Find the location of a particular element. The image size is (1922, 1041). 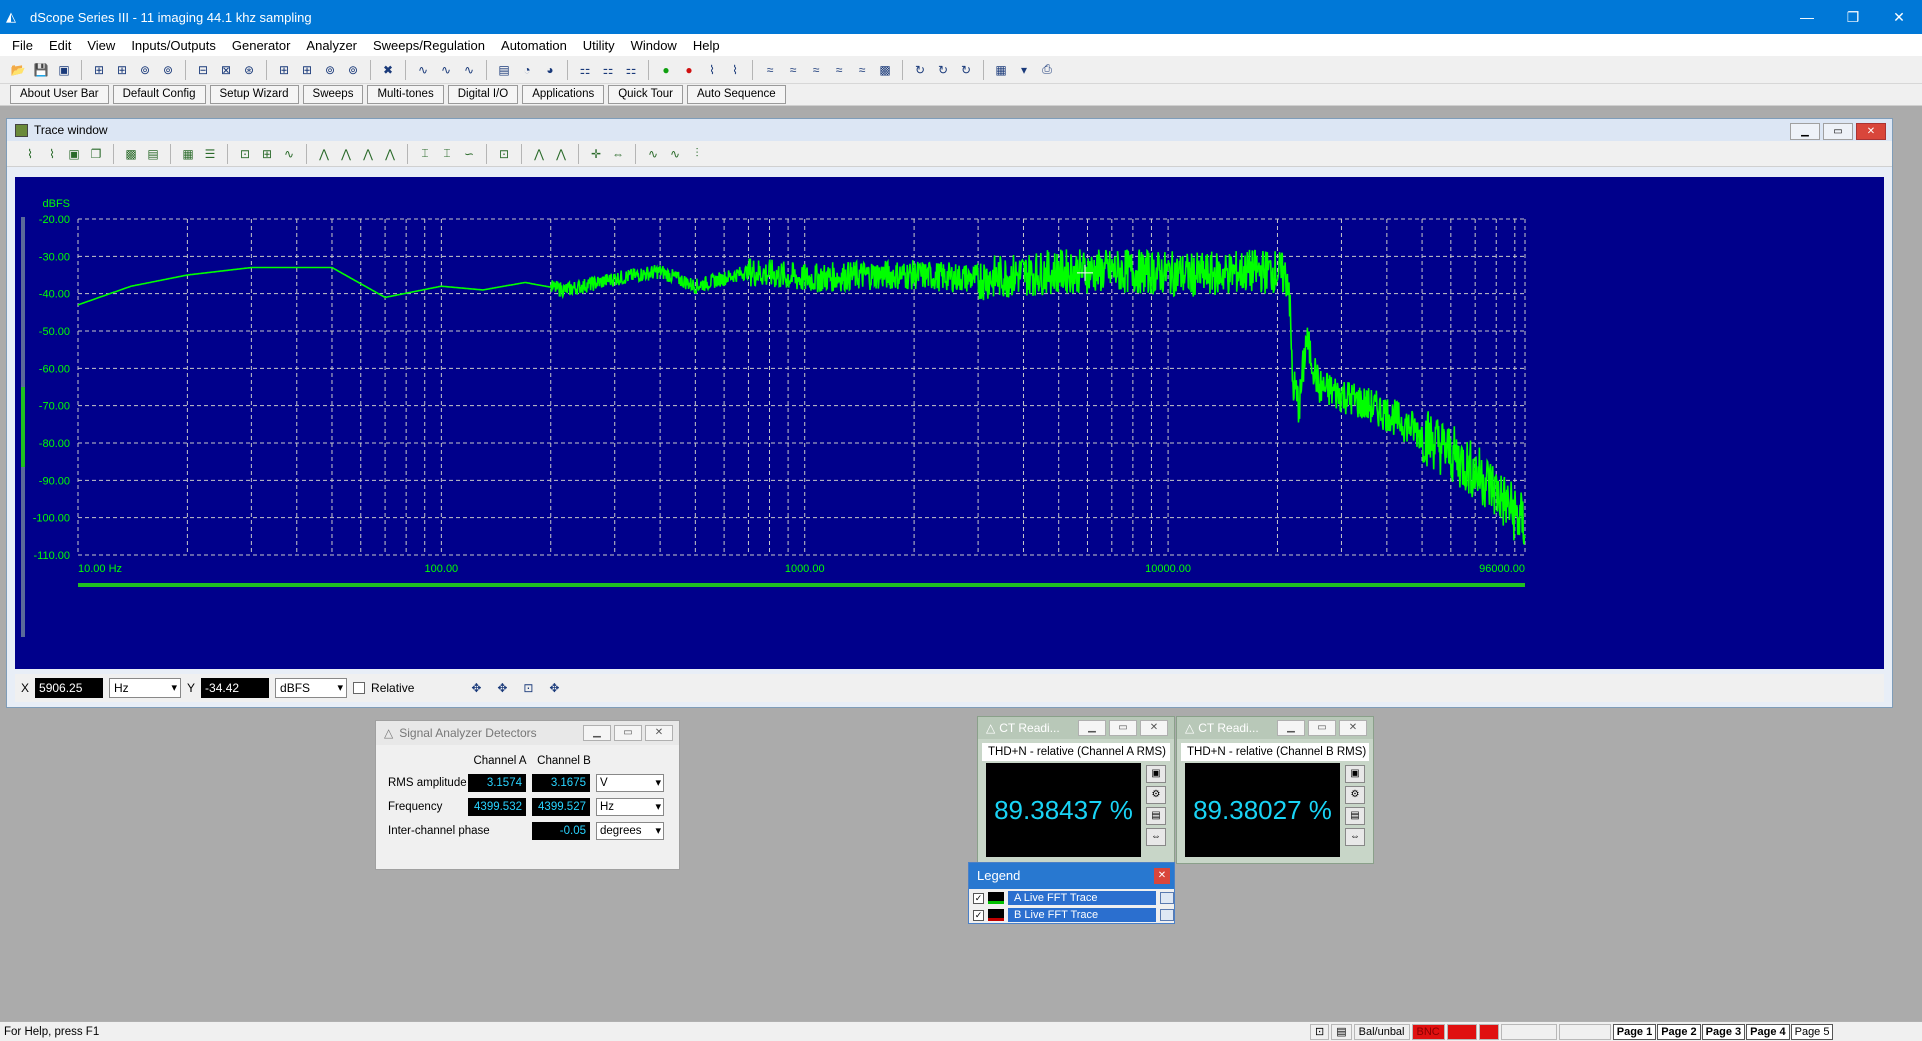

about-user-bar-button: About User Bar is located at coordinates (59, 94).